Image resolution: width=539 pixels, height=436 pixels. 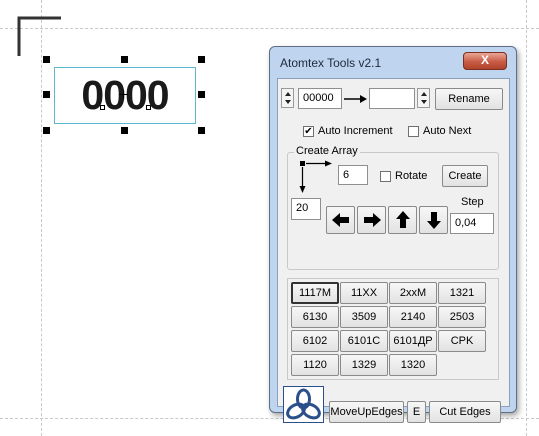 What do you see at coordinates (124, 130) in the screenshot?
I see `resize-handle-s` at bounding box center [124, 130].